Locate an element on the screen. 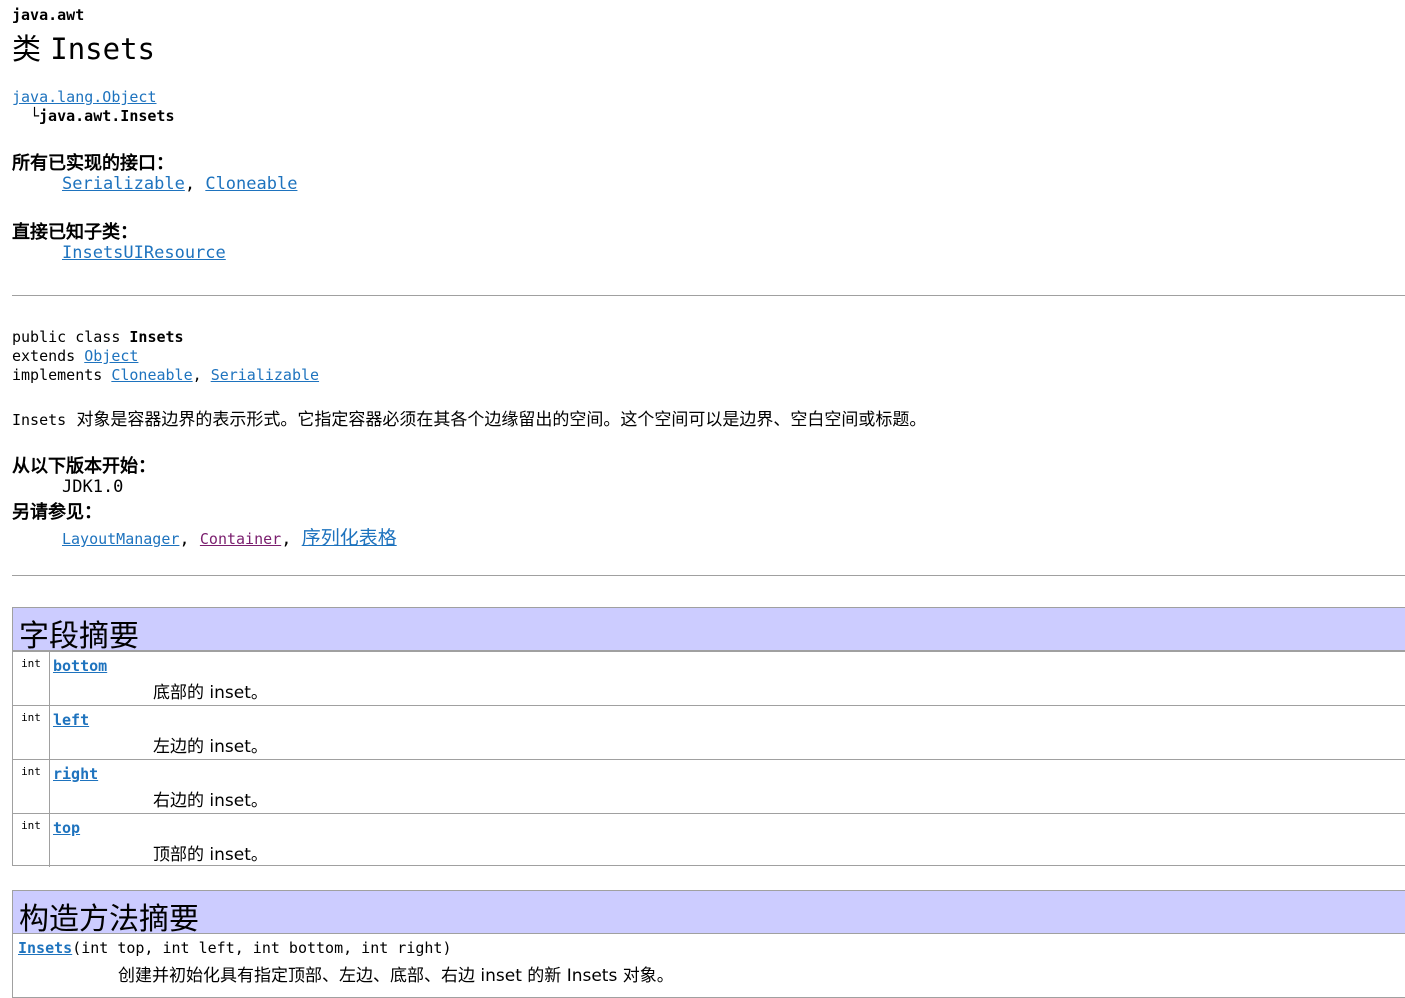  field-summary-title: 字段摘要 is located at coordinates (79, 636).